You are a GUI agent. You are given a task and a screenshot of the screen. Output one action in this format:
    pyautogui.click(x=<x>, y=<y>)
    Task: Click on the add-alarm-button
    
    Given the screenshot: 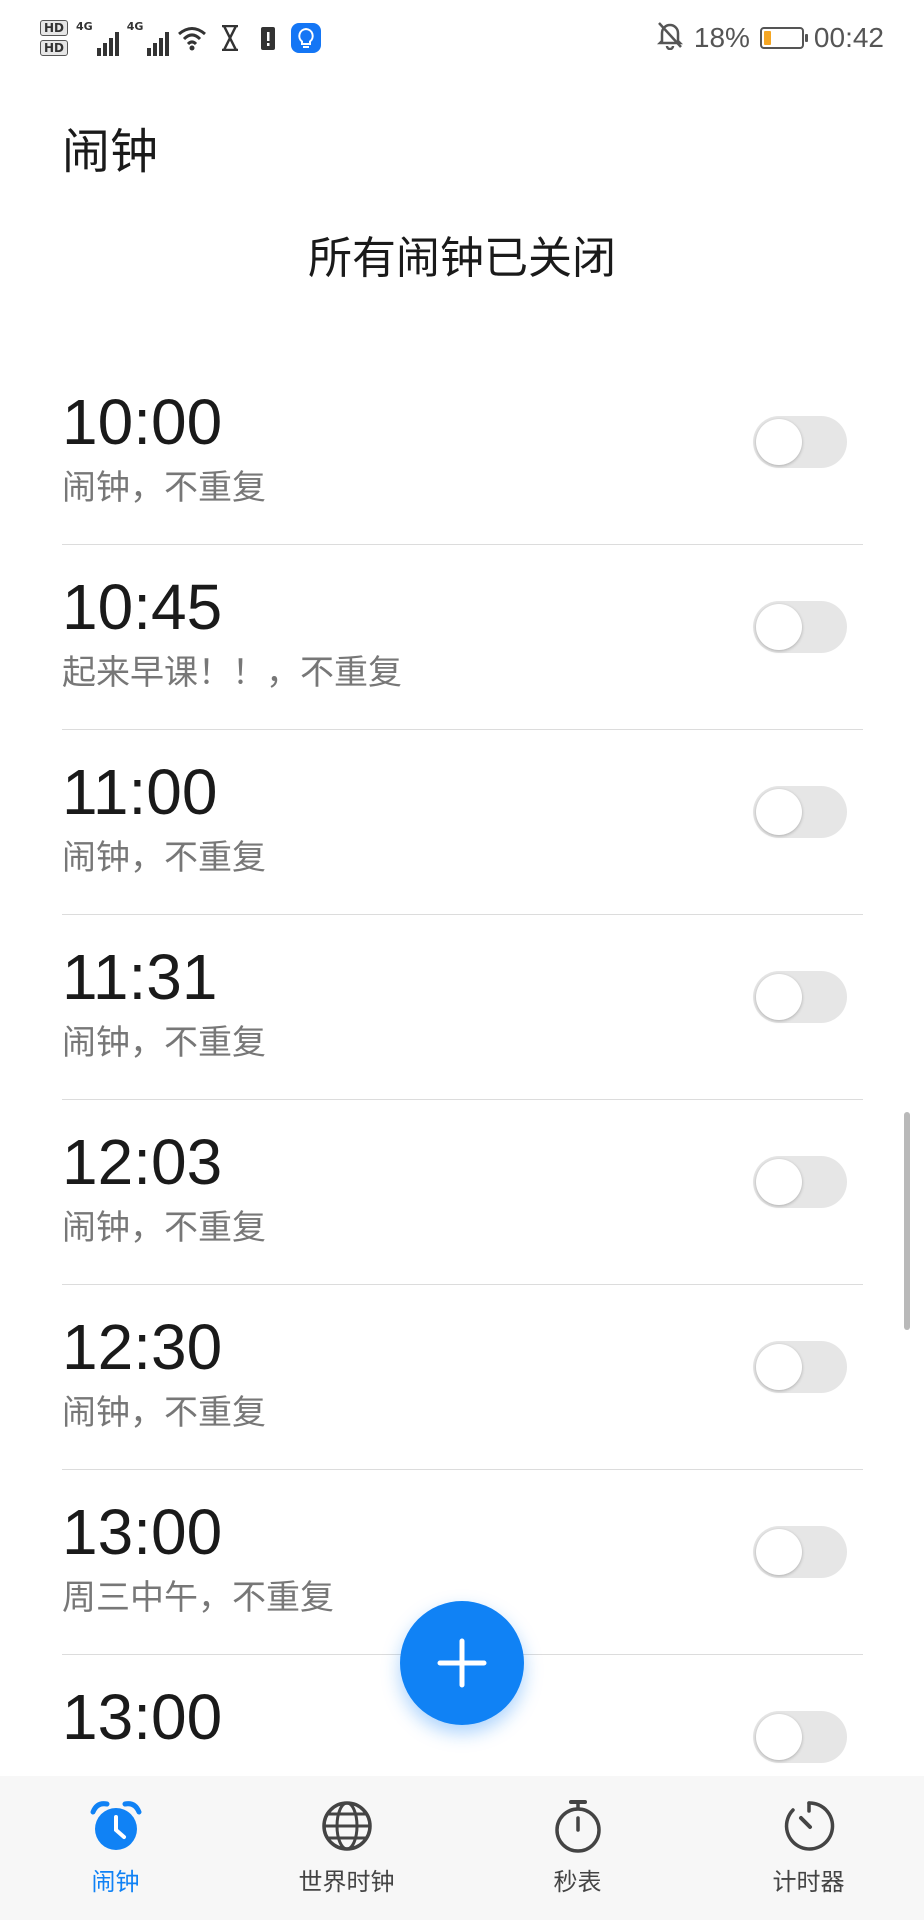 What is the action you would take?
    pyautogui.click(x=462, y=1663)
    